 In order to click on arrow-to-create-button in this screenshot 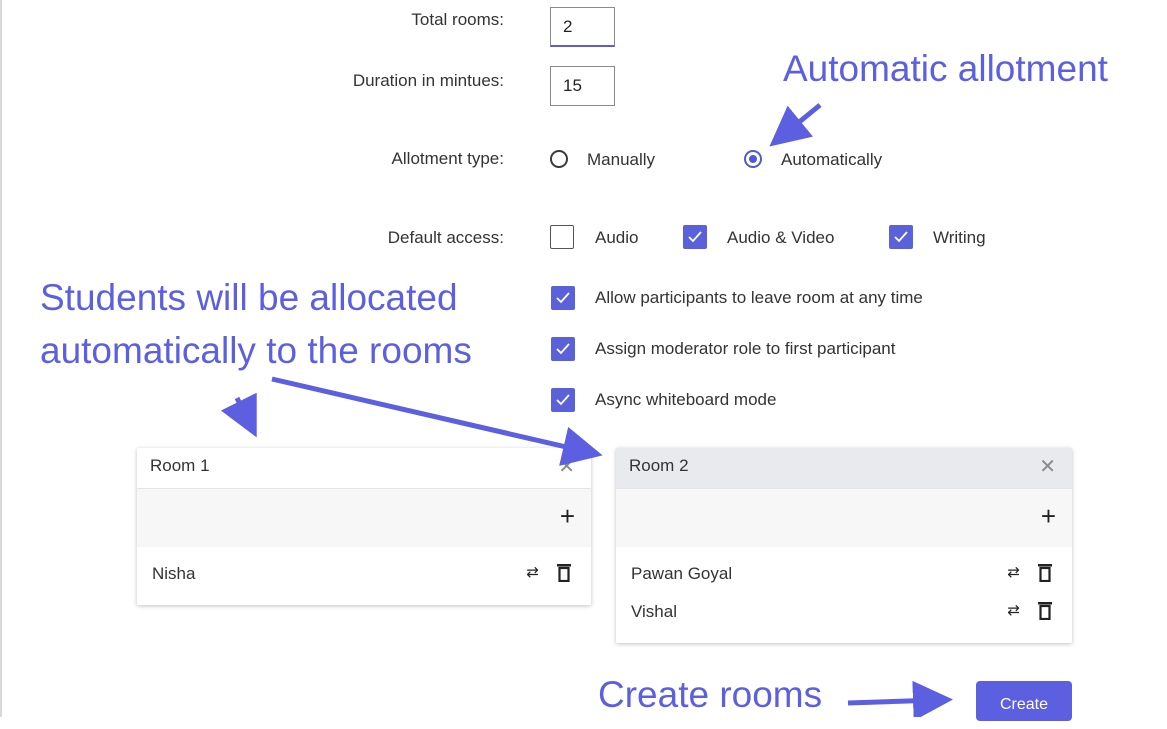, I will do `click(900, 698)`.